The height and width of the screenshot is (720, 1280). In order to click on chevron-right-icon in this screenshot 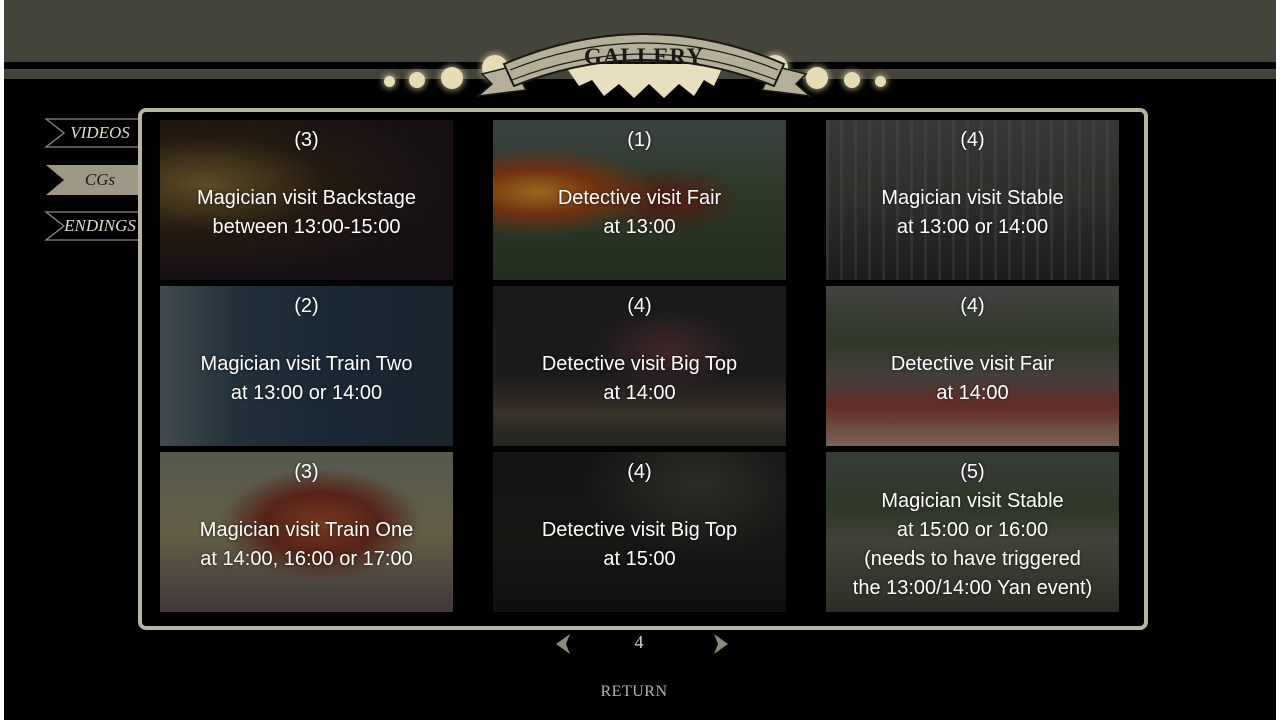, I will do `click(721, 644)`.